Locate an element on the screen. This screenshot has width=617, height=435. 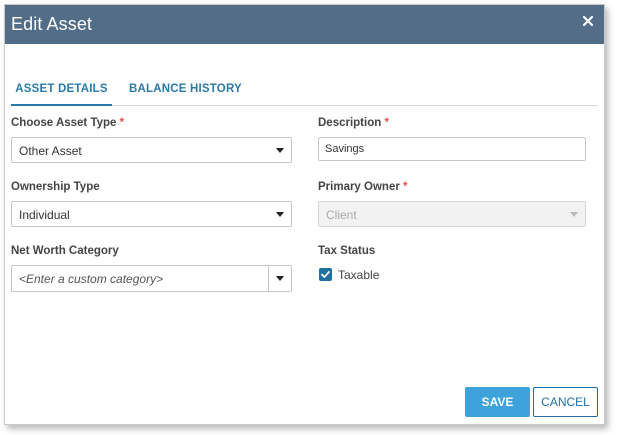
tab-bar: ASSET DETAILS BALANCE HISTORY is located at coordinates (304, 90).